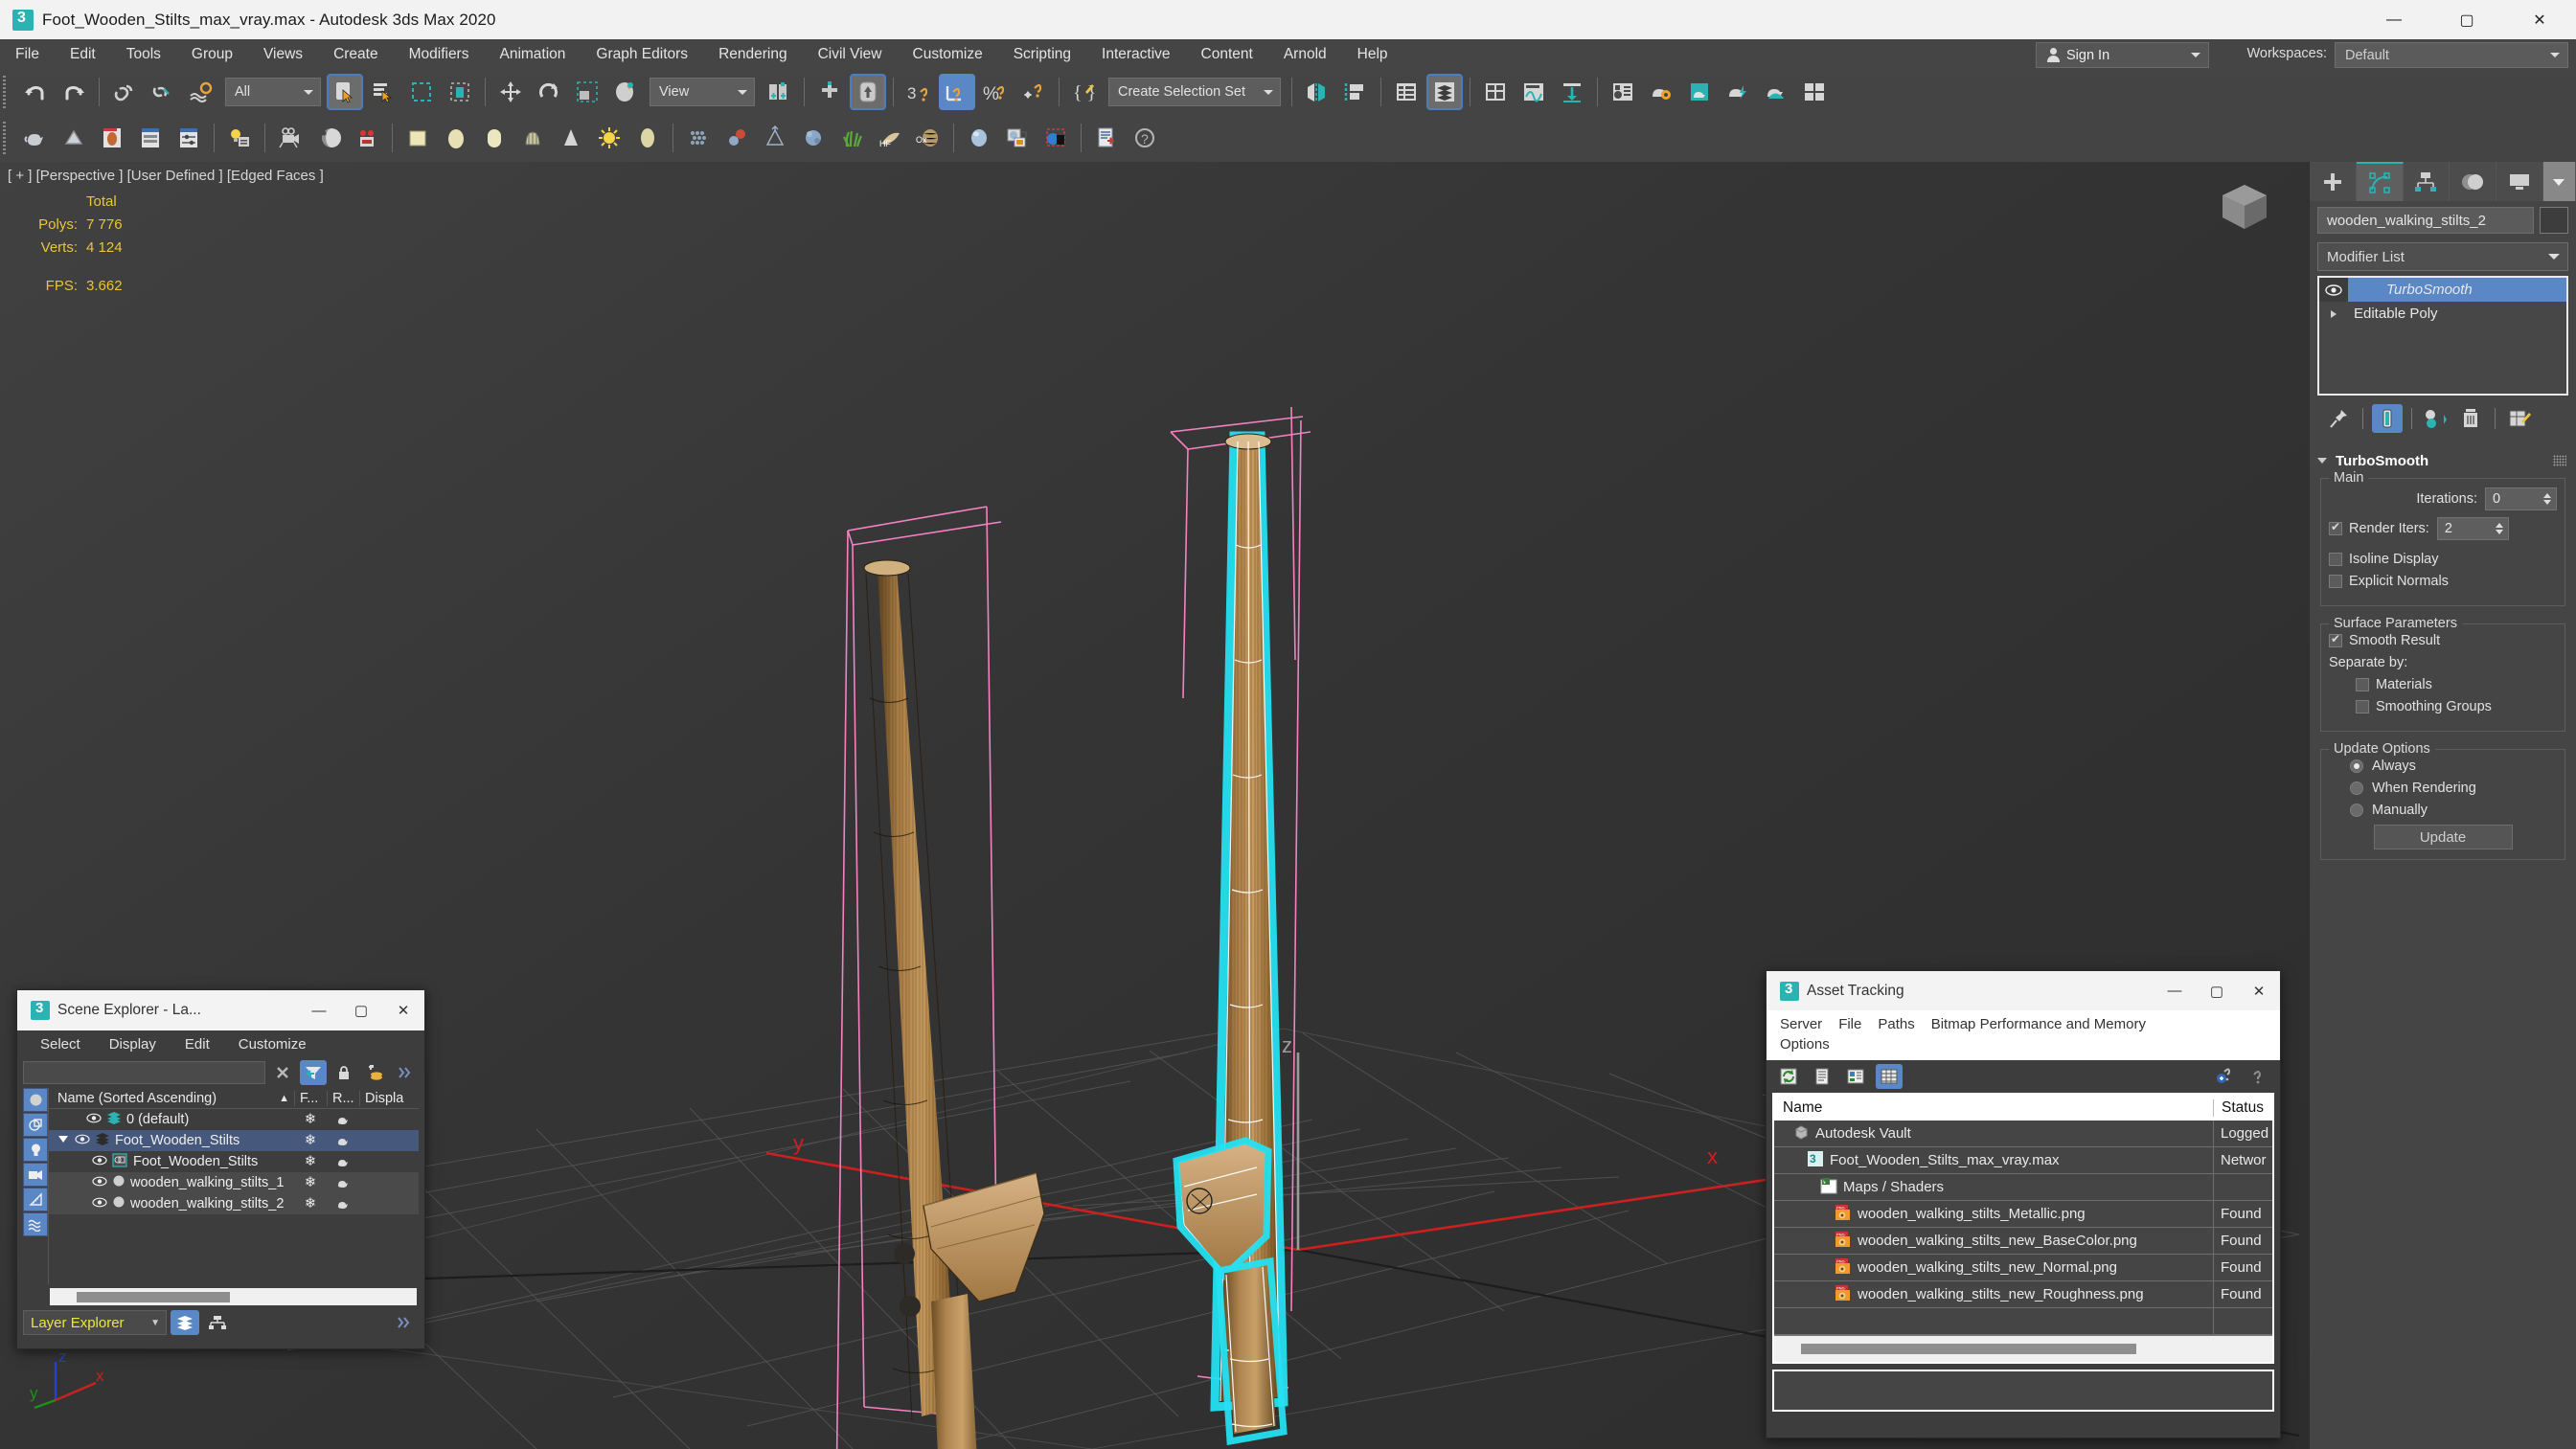 Image resolution: width=2576 pixels, height=1449 pixels. What do you see at coordinates (1017, 138) in the screenshot?
I see `vray-frame-buffer-icon` at bounding box center [1017, 138].